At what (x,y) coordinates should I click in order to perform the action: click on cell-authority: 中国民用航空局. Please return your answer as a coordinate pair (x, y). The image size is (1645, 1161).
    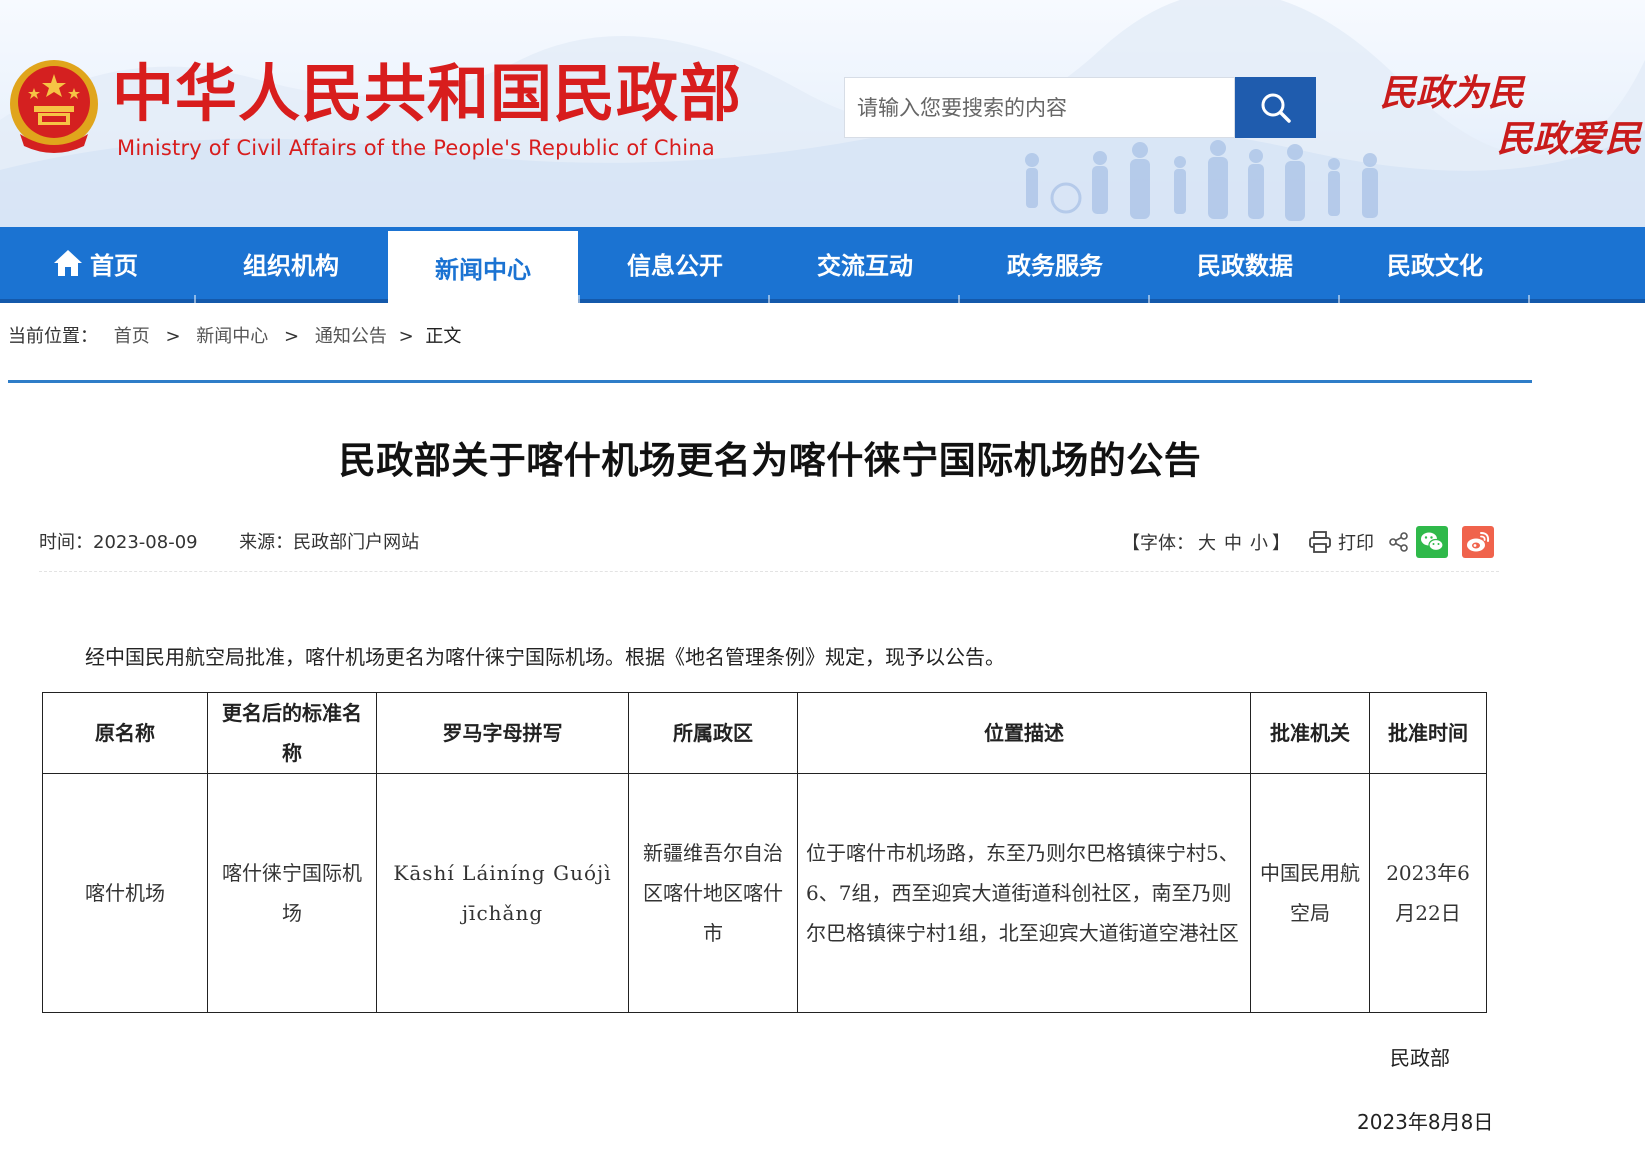
    Looking at the image, I should click on (1310, 893).